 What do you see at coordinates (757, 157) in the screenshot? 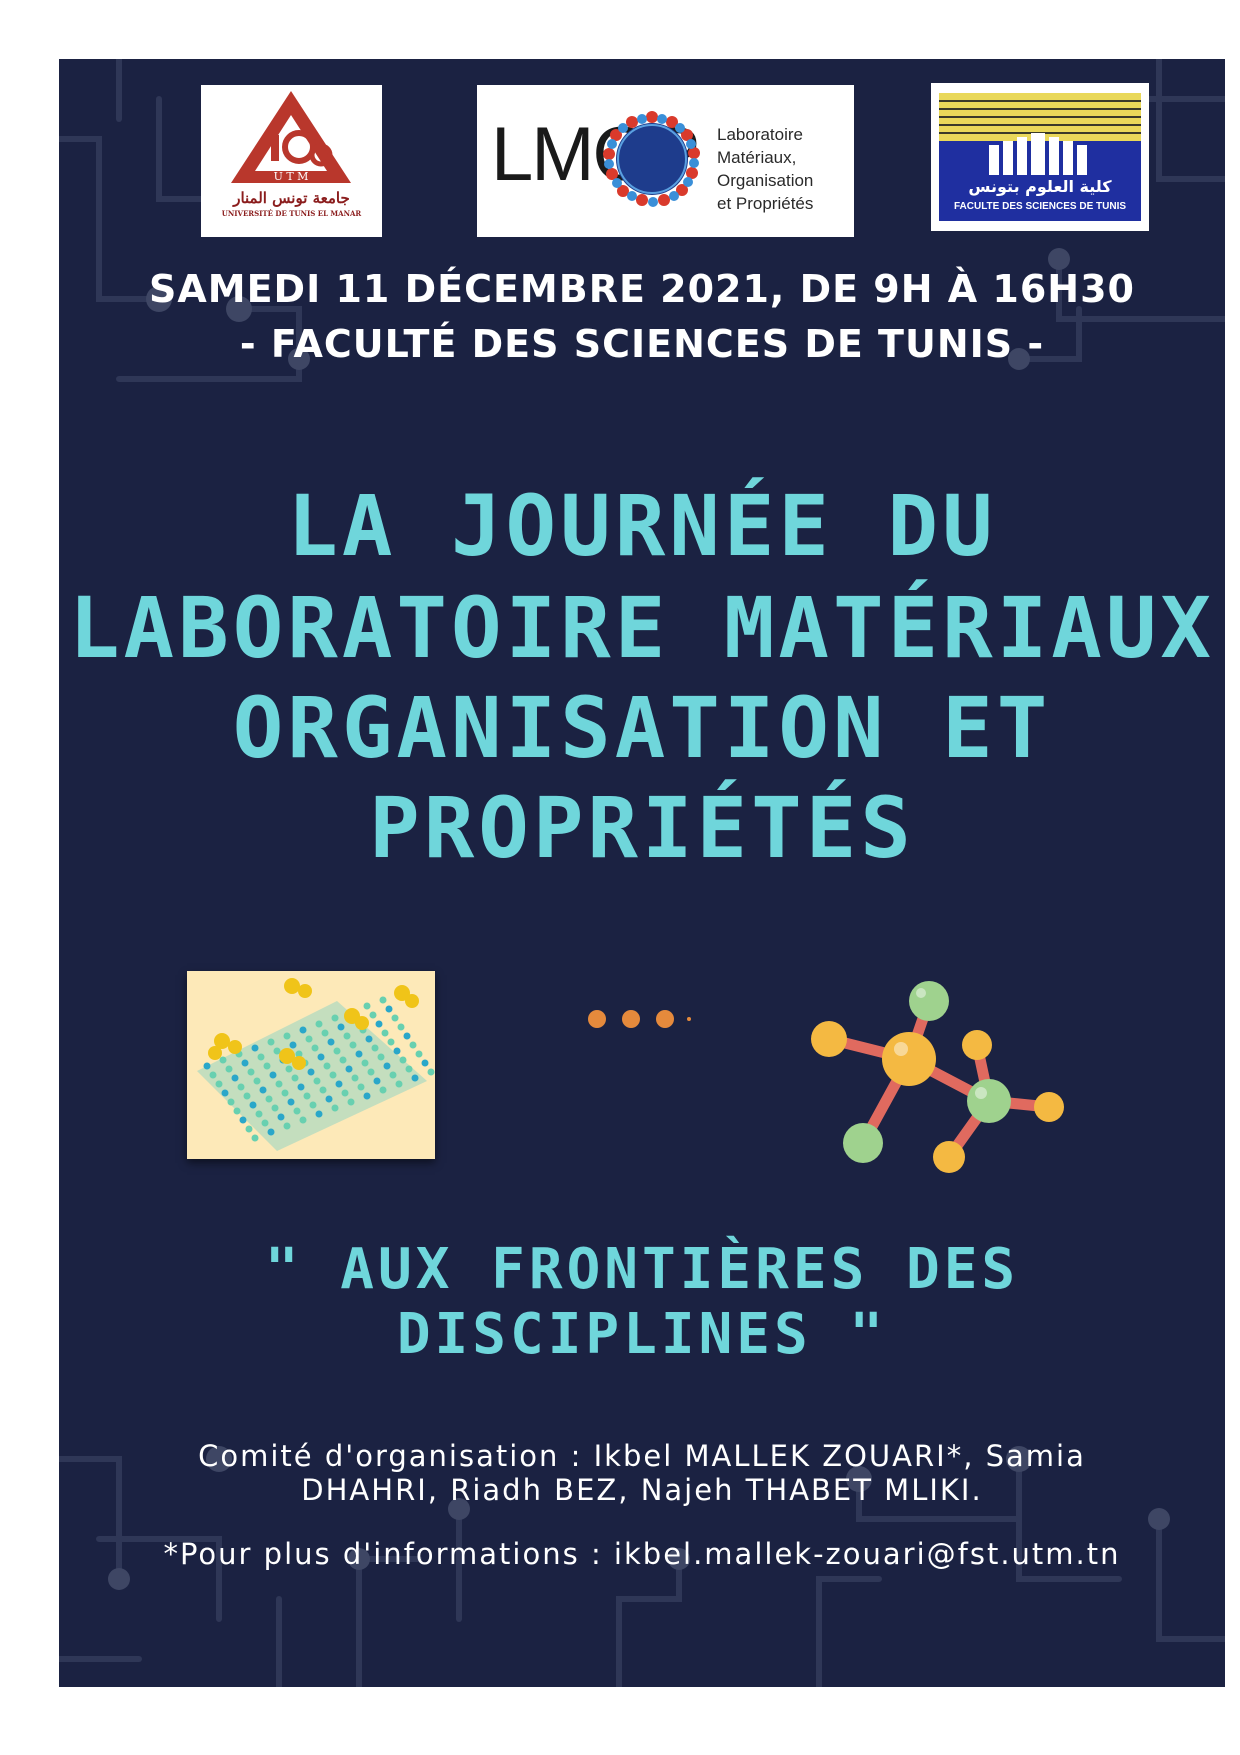
I see `lmop-line-2: Matériaux,` at bounding box center [757, 157].